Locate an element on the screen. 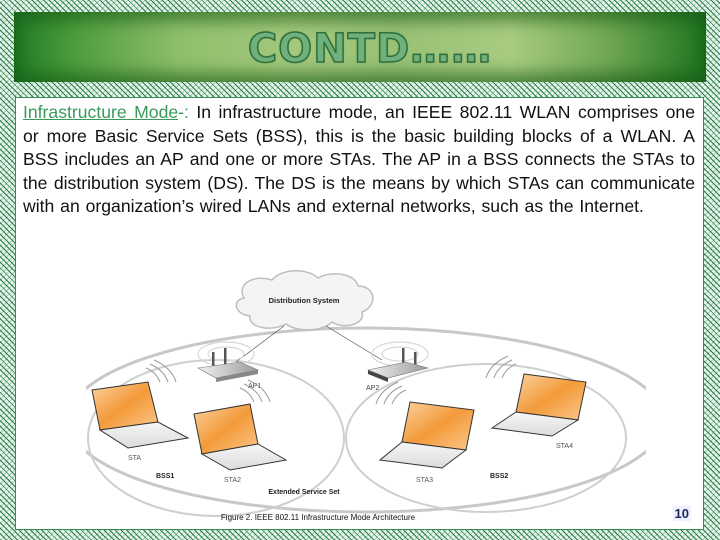  cloud-label: Distribution System is located at coordinates (304, 300).